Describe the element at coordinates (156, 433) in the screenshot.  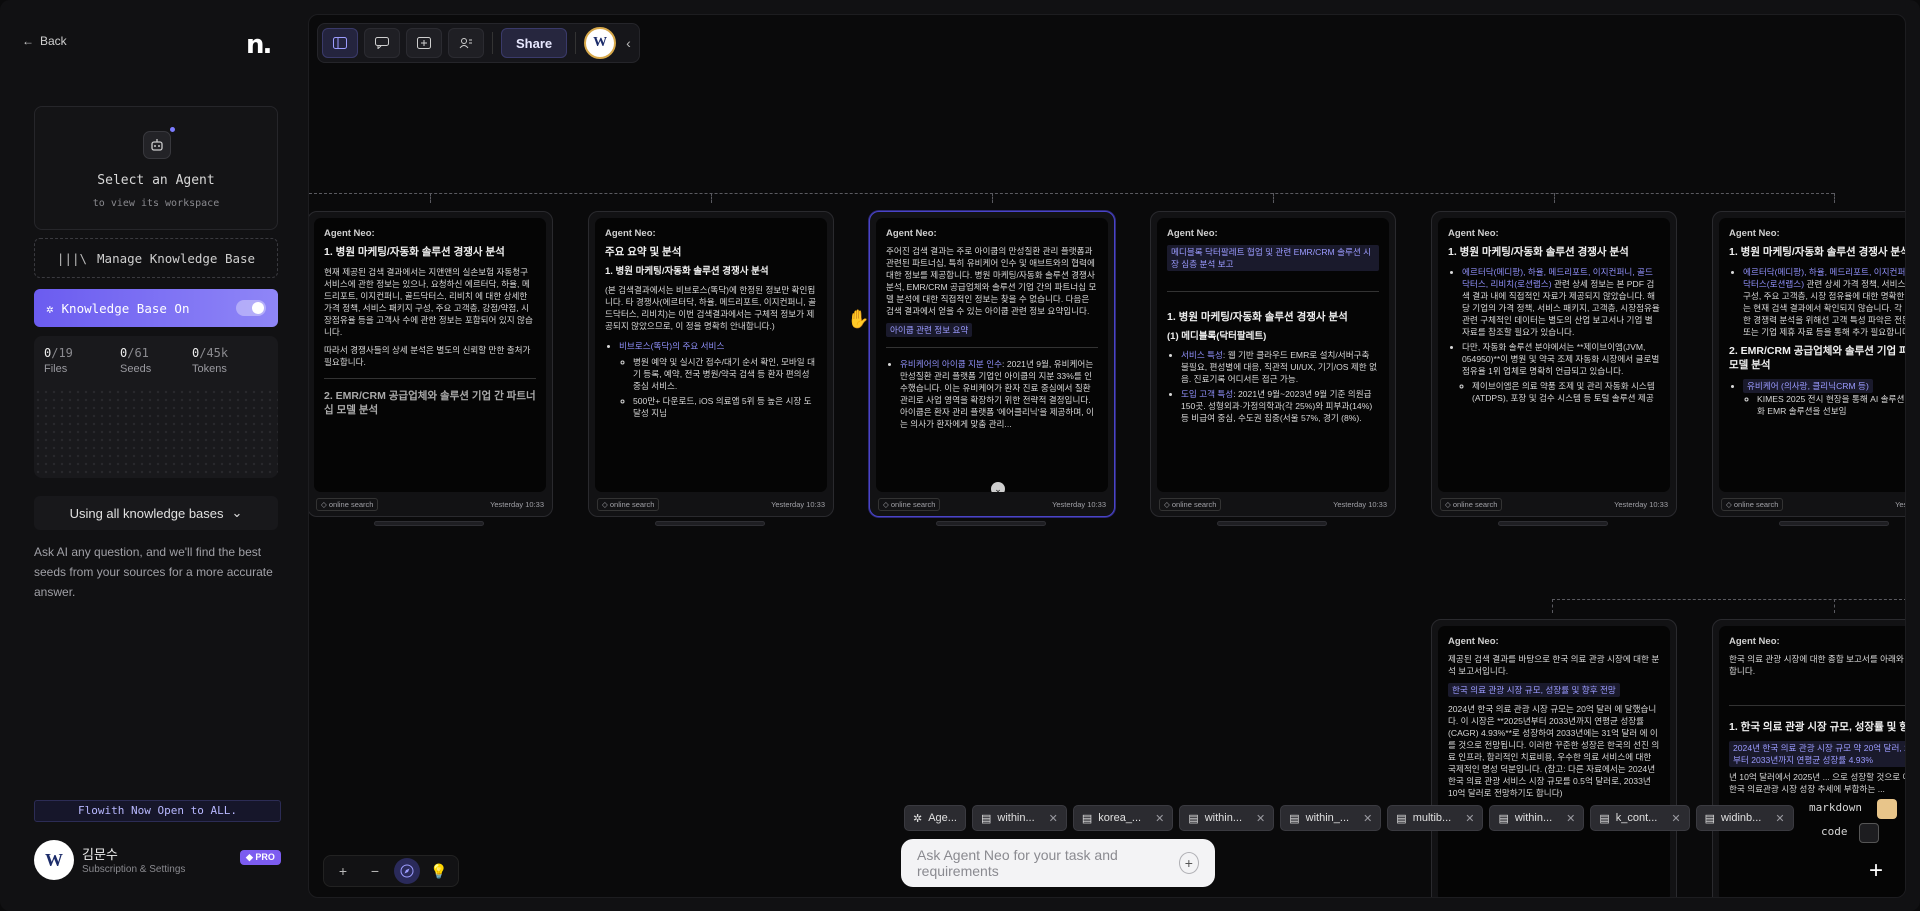
I see `stats-dot-grid` at that location.